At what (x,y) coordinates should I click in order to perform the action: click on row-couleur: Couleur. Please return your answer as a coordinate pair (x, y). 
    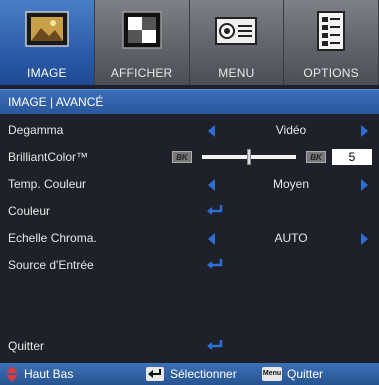
    Looking at the image, I should click on (189, 211).